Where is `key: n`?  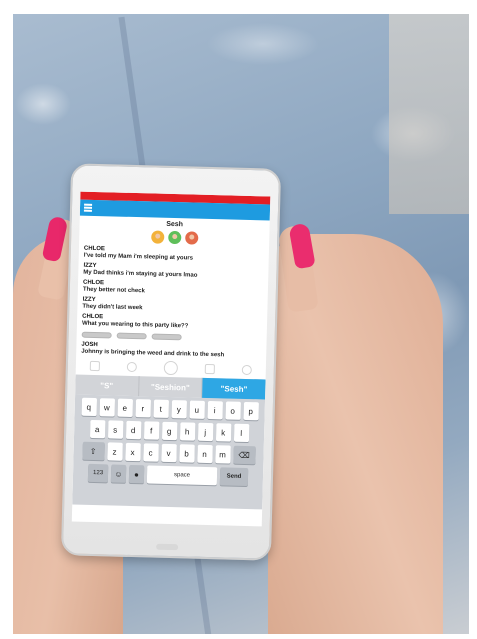
key: n is located at coordinates (204, 454).